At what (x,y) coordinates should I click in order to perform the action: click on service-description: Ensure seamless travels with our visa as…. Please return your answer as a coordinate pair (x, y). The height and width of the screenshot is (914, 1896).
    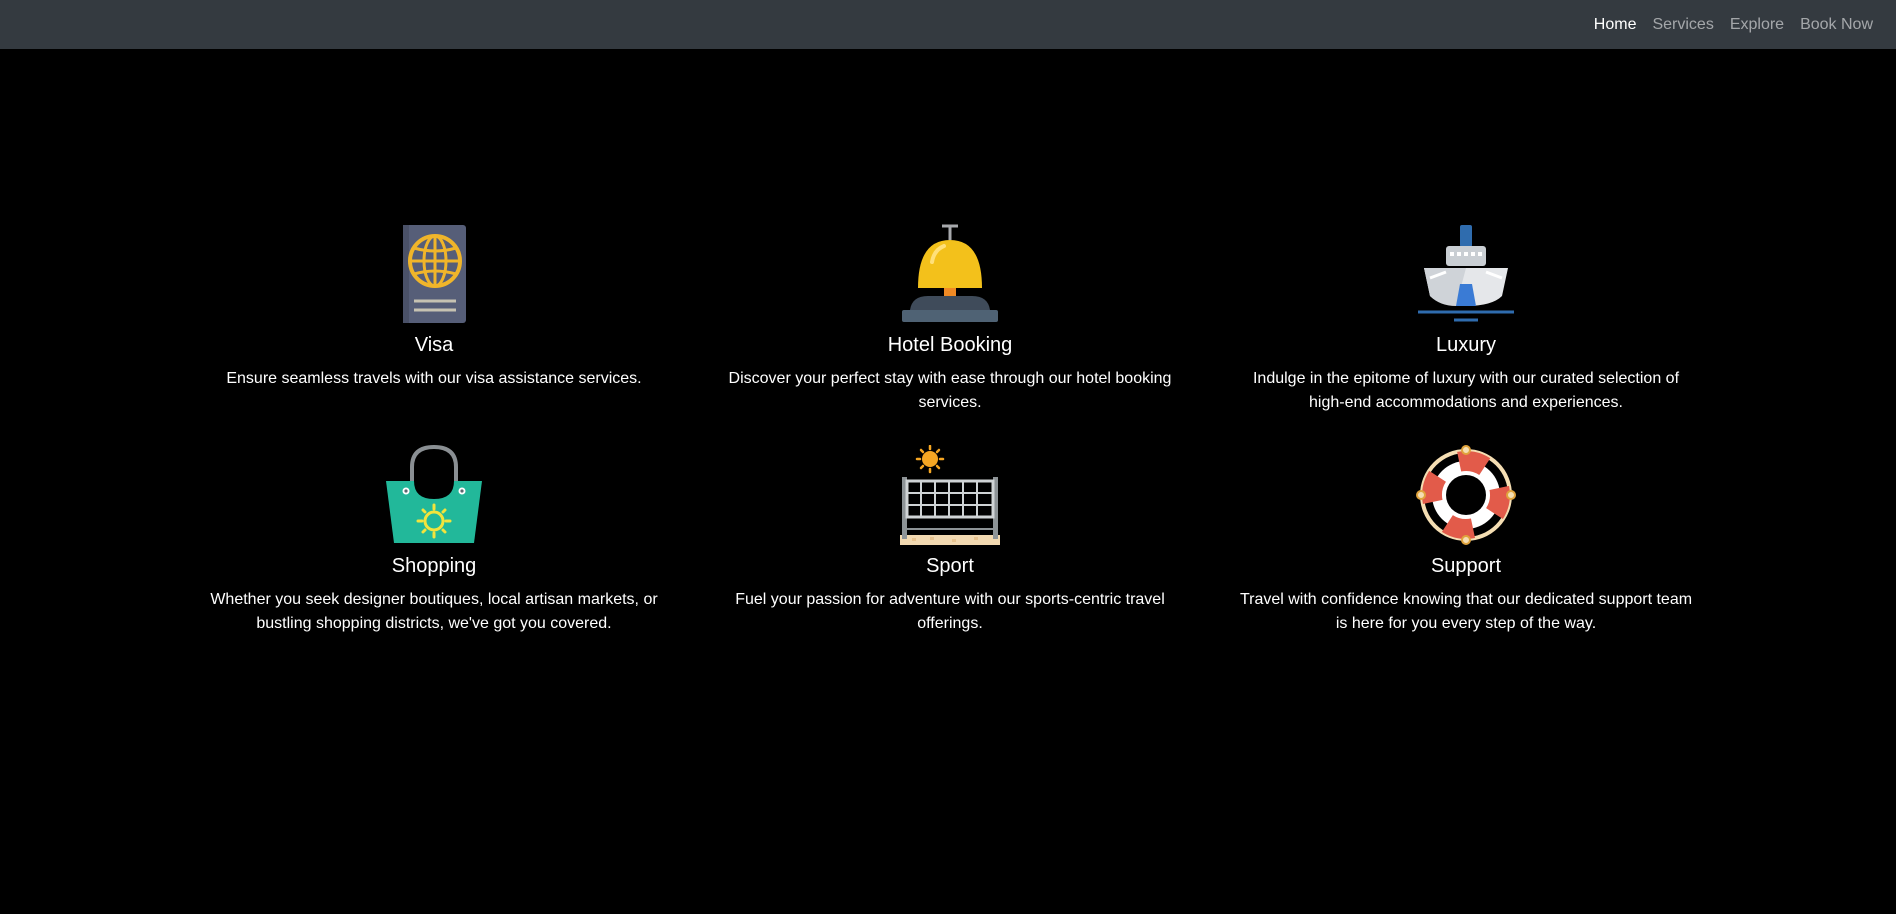
    Looking at the image, I should click on (434, 378).